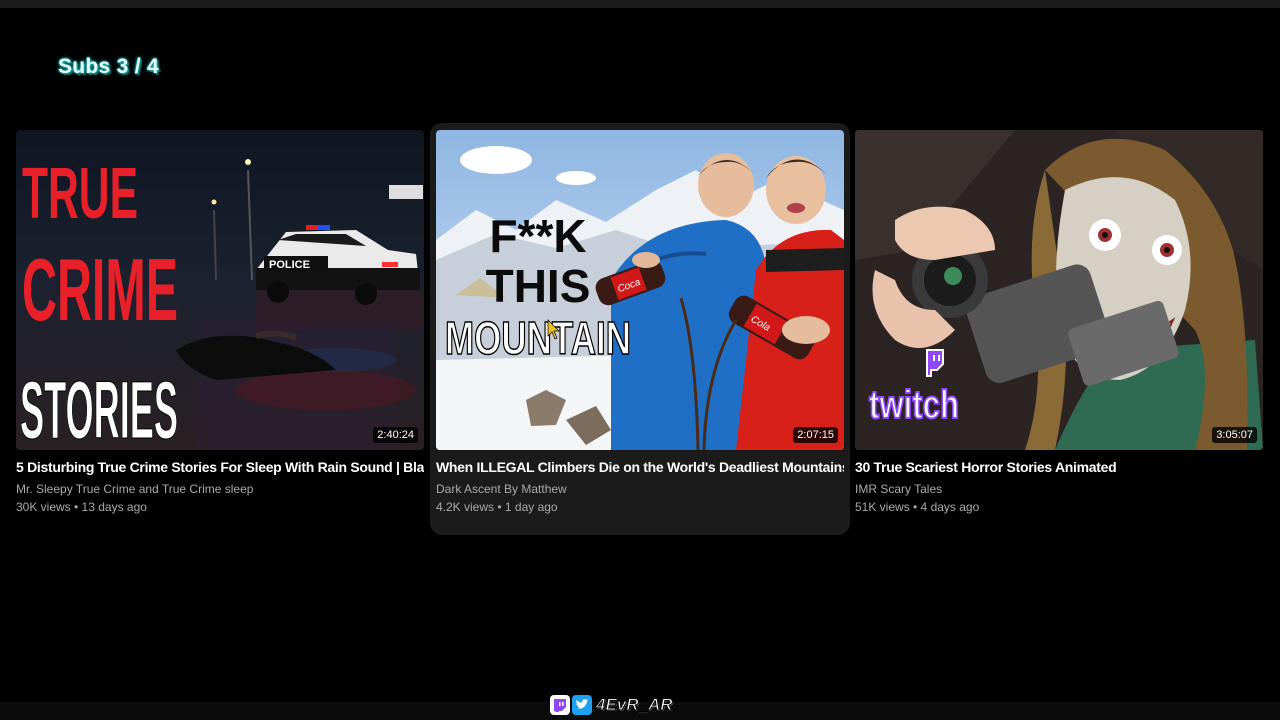 Image resolution: width=1280 pixels, height=720 pixels. I want to click on twitch-icon, so click(560, 705).